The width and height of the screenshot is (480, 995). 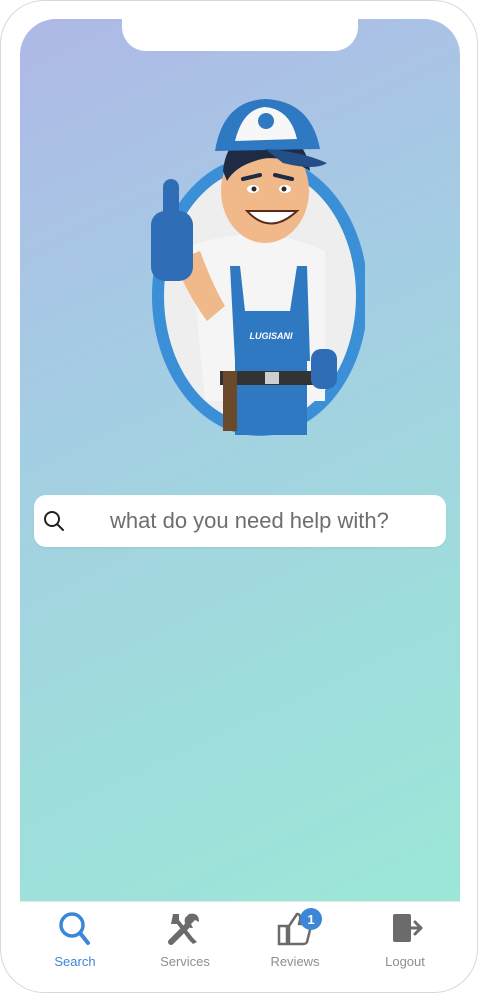 I want to click on tab-label: Logout, so click(x=405, y=961).